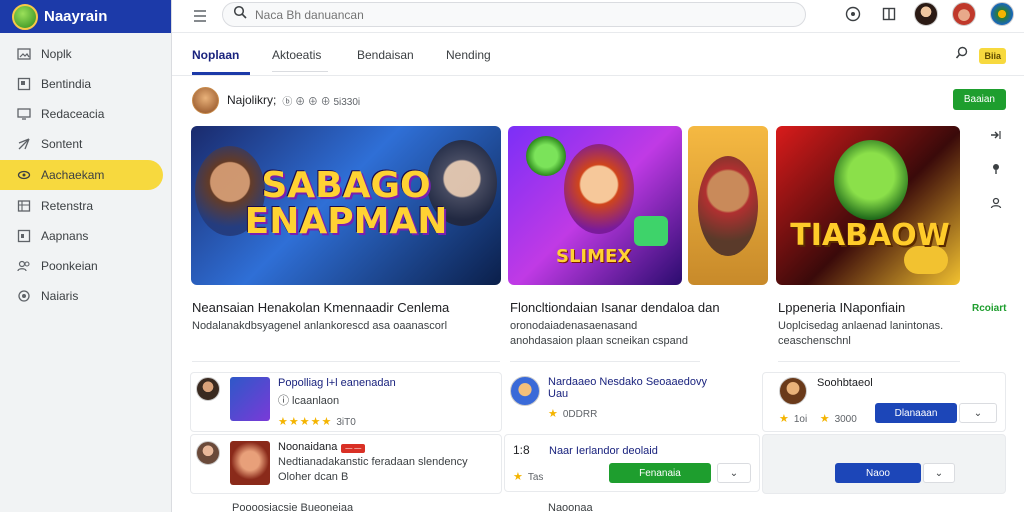  What do you see at coordinates (845, 383) in the screenshot?
I see `list-item-title: Soohbtaeol` at bounding box center [845, 383].